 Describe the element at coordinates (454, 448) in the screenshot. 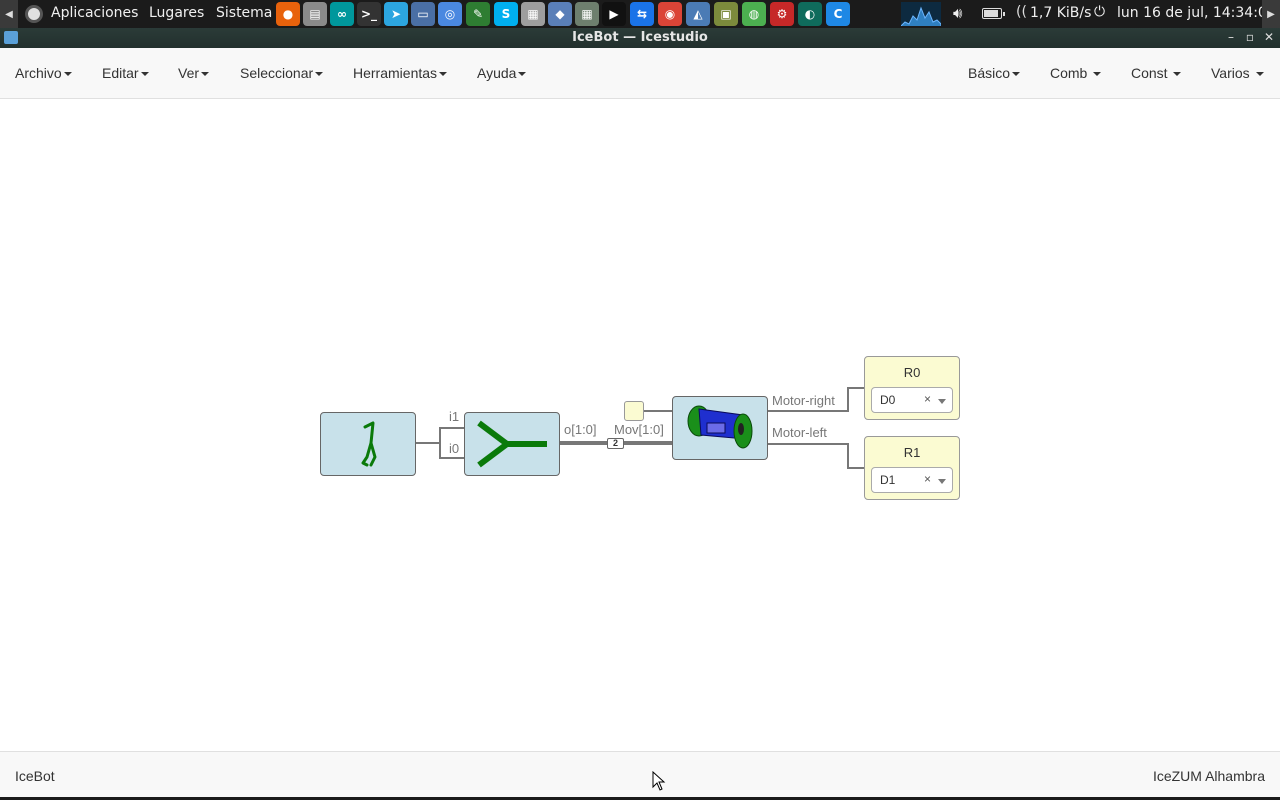

I see `label-i0: i0` at that location.